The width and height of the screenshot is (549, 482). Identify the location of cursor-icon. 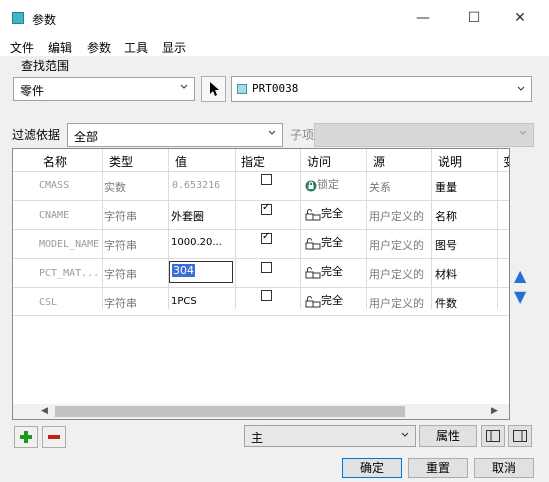
(214, 89).